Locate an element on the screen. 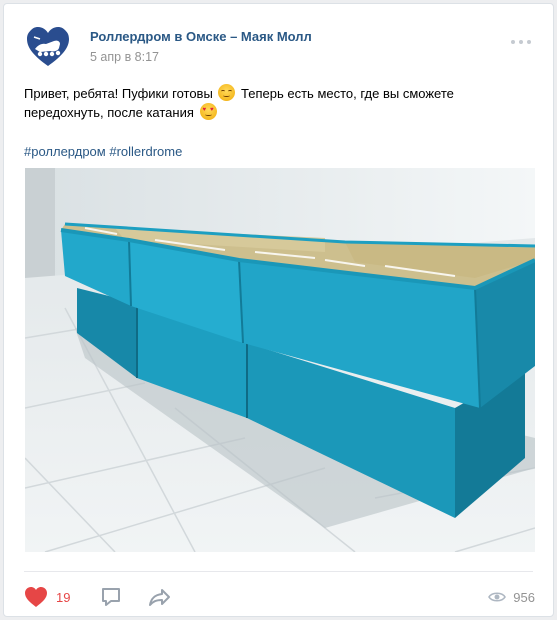  post-text-part1: Привет, ребята! Пуфики готовы is located at coordinates (120, 93).